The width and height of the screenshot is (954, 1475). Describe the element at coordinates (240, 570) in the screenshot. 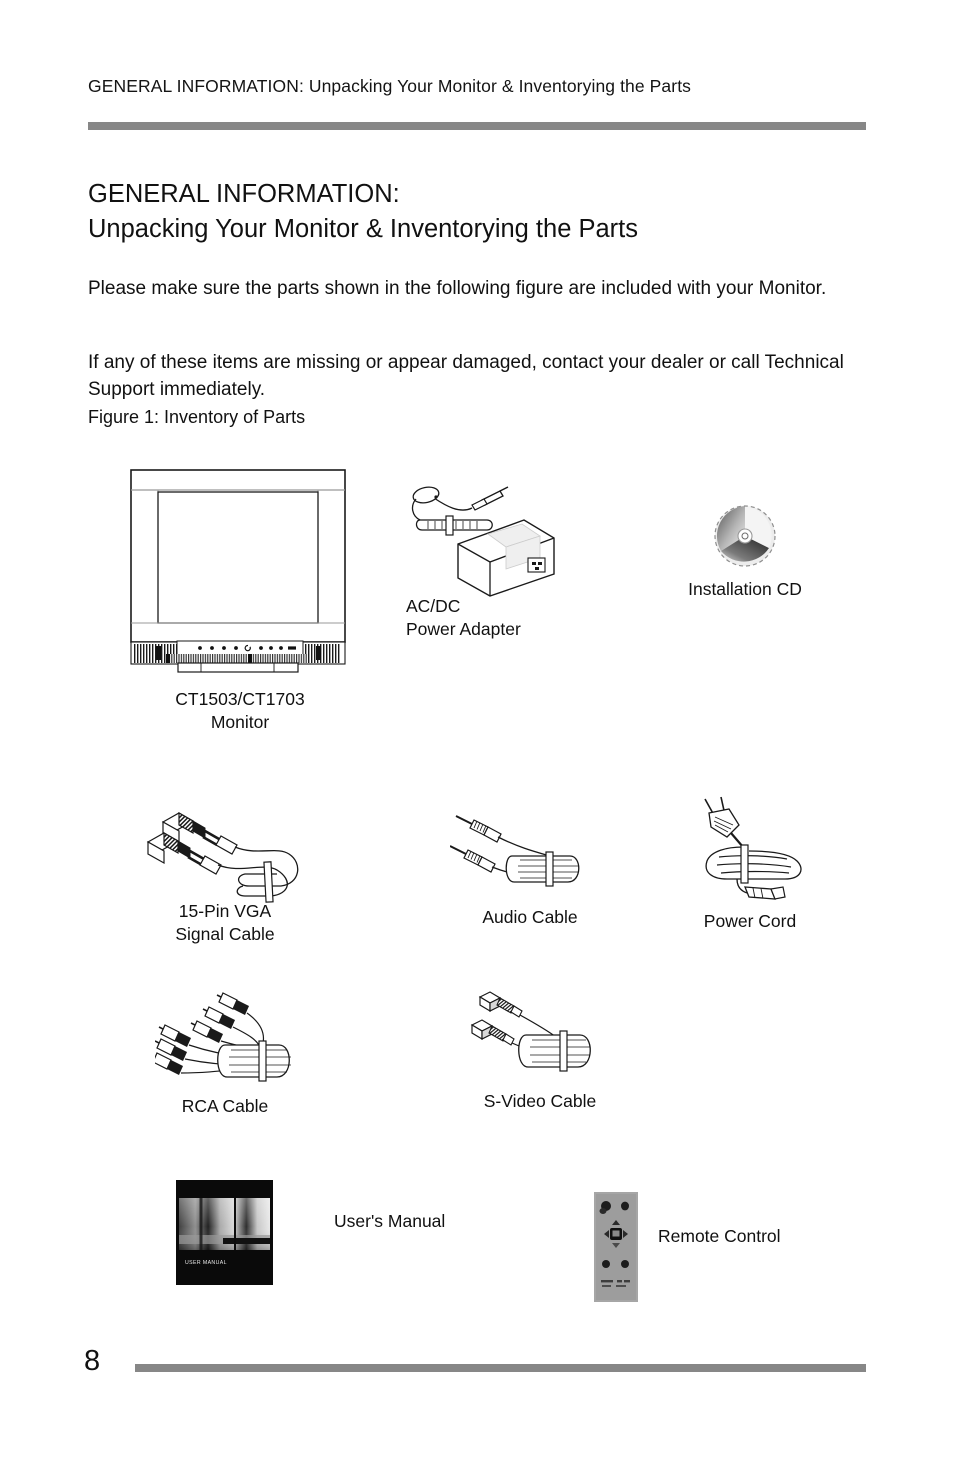

I see `monitor-illustration` at that location.